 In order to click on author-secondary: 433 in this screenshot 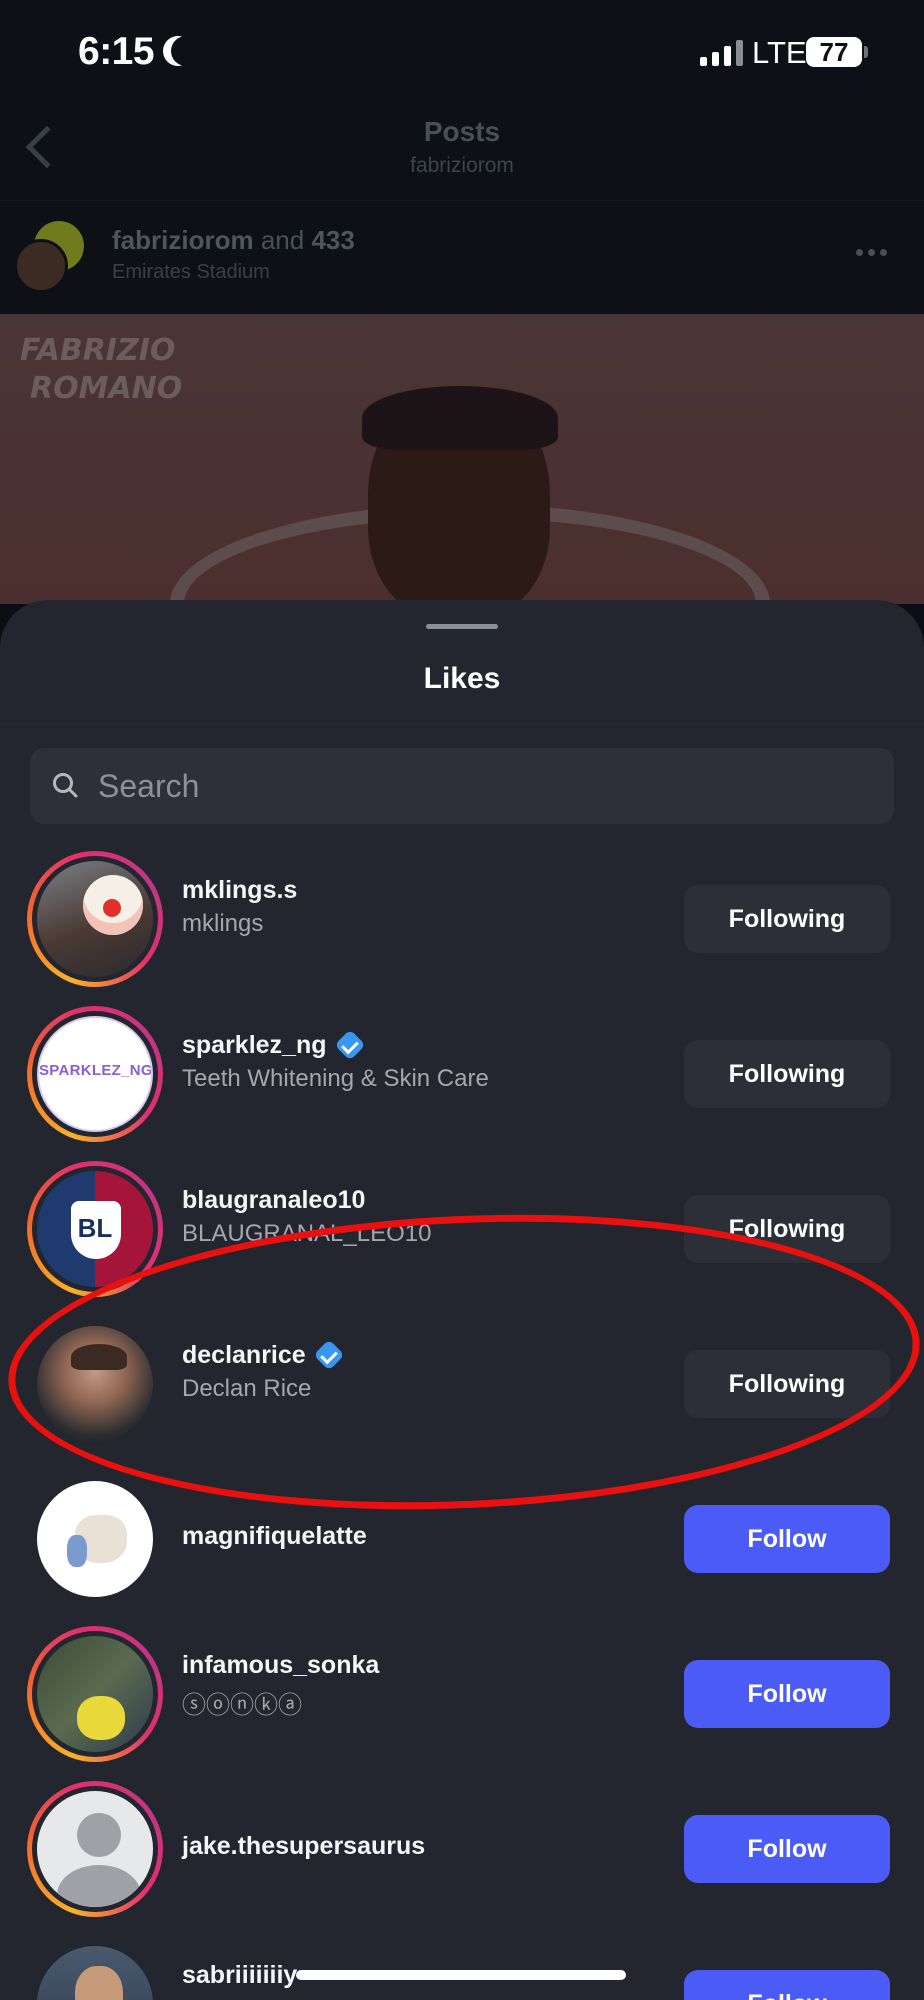, I will do `click(332, 240)`.